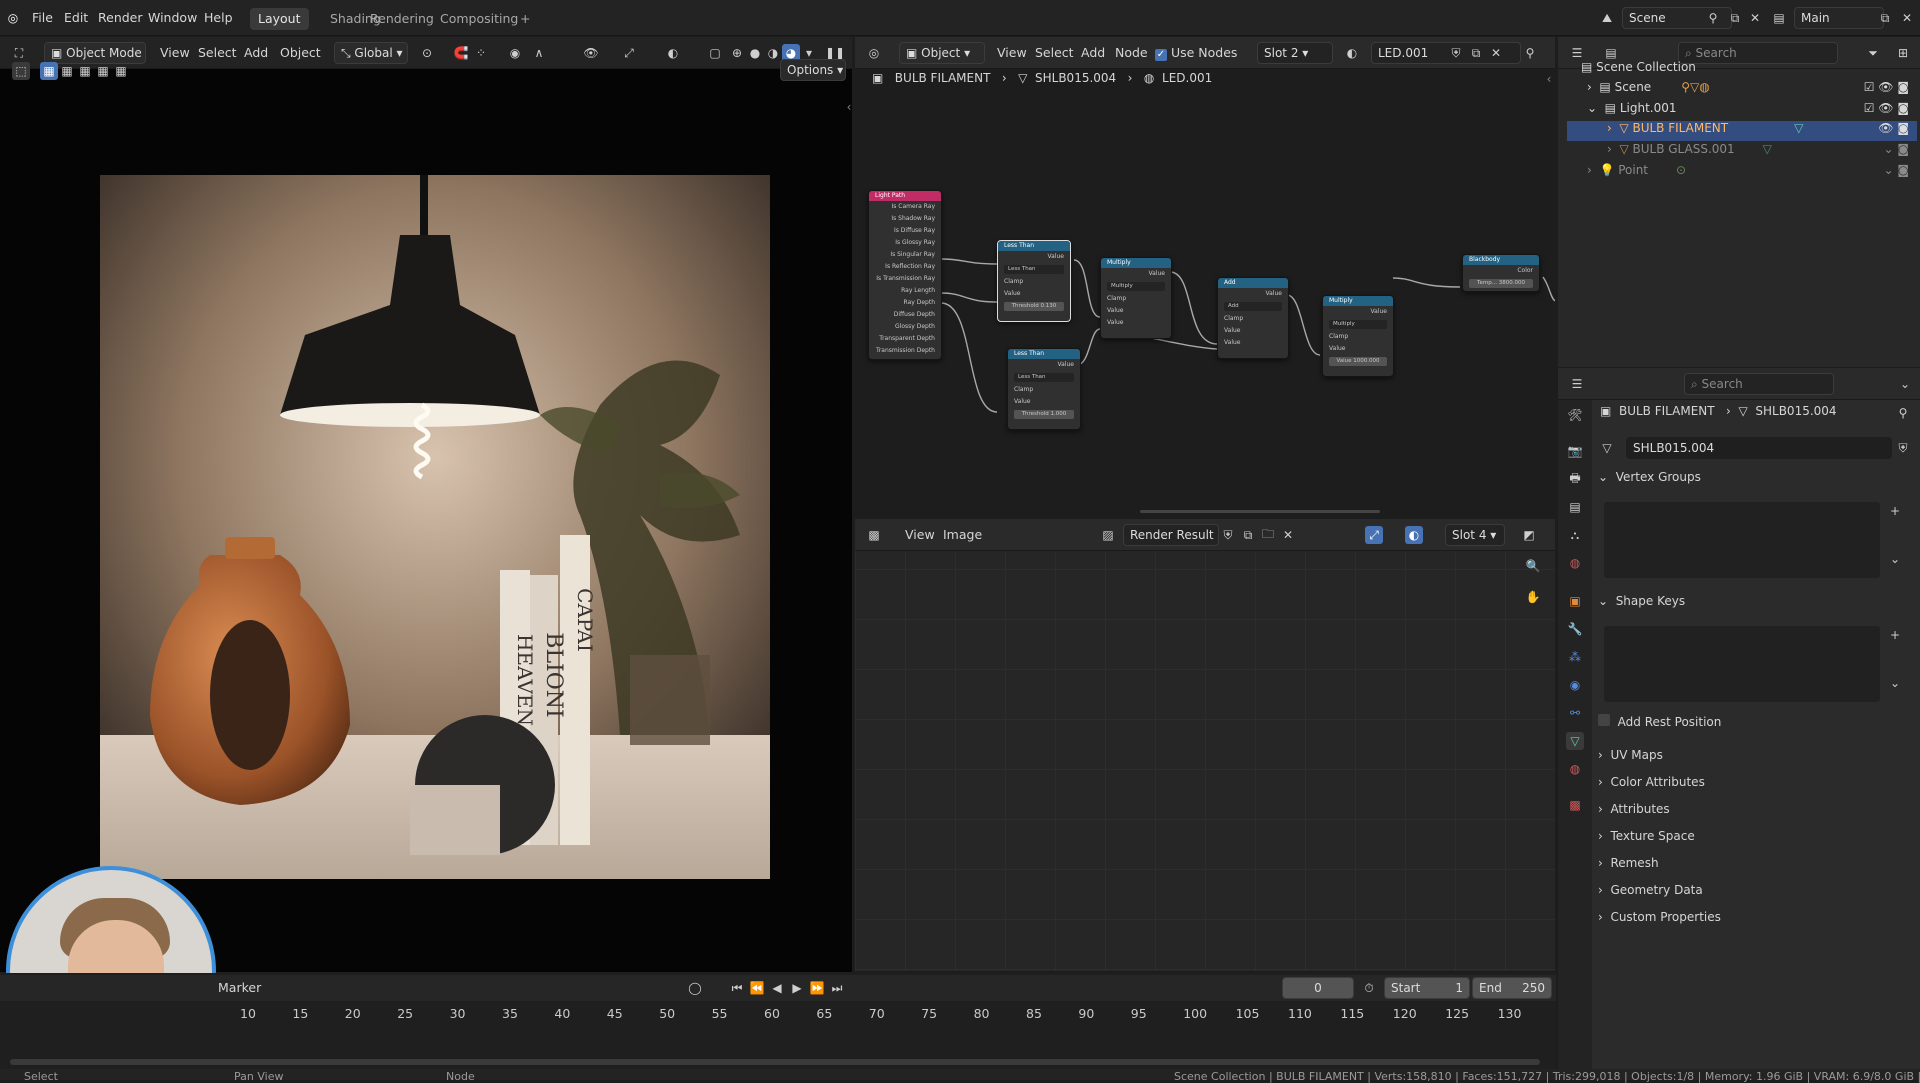 The height and width of the screenshot is (1083, 1920). What do you see at coordinates (1759, 448) in the screenshot?
I see `mesh-name-field: SHLB015.004` at bounding box center [1759, 448].